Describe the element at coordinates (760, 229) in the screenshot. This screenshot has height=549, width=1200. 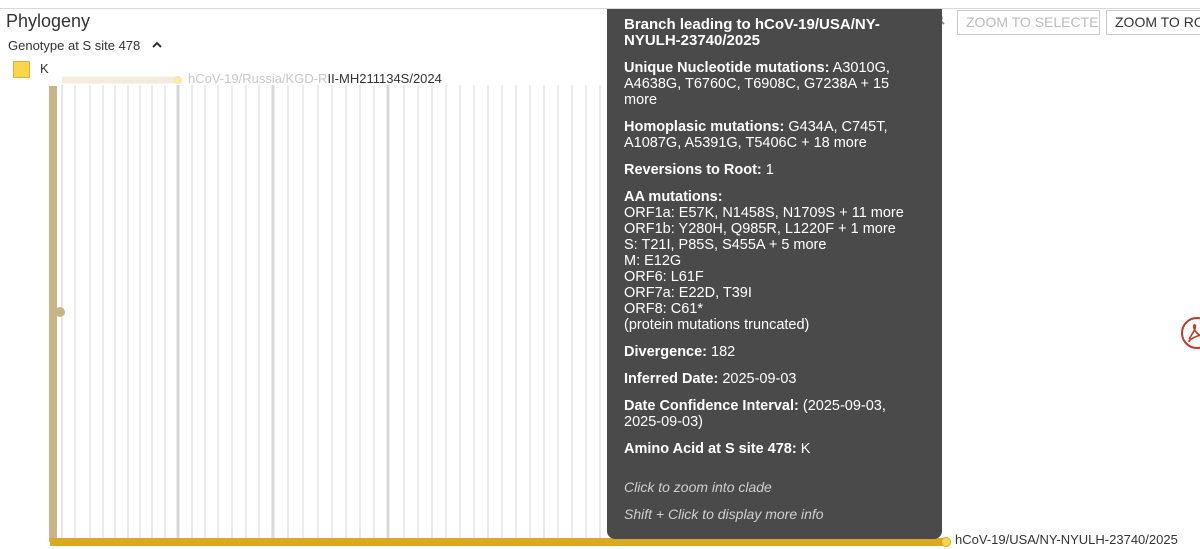
I see `aa-mutation-line: ORF1b: Y280H, Q985R, L1220F + 1 more` at that location.